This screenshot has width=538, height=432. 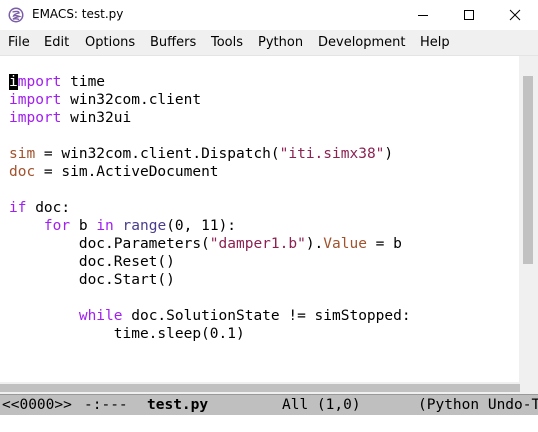 I want to click on code-token: sim, so click(x=22, y=154).